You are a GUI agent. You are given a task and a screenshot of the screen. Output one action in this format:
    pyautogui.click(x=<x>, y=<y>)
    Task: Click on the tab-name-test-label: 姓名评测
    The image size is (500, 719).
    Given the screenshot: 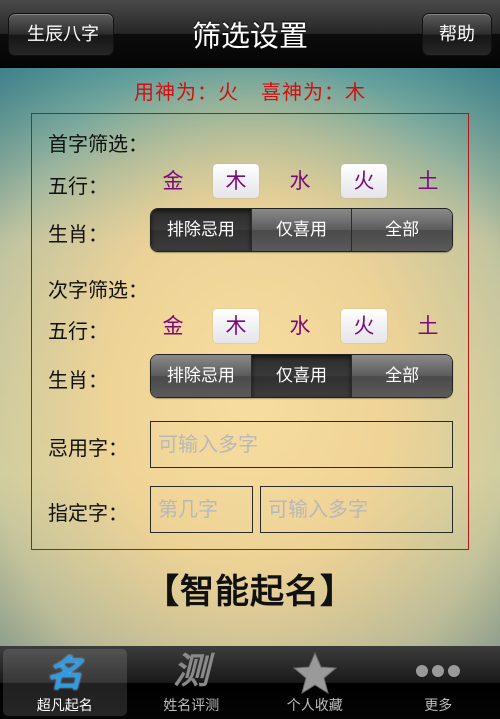 What is the action you would take?
    pyautogui.click(x=191, y=706)
    